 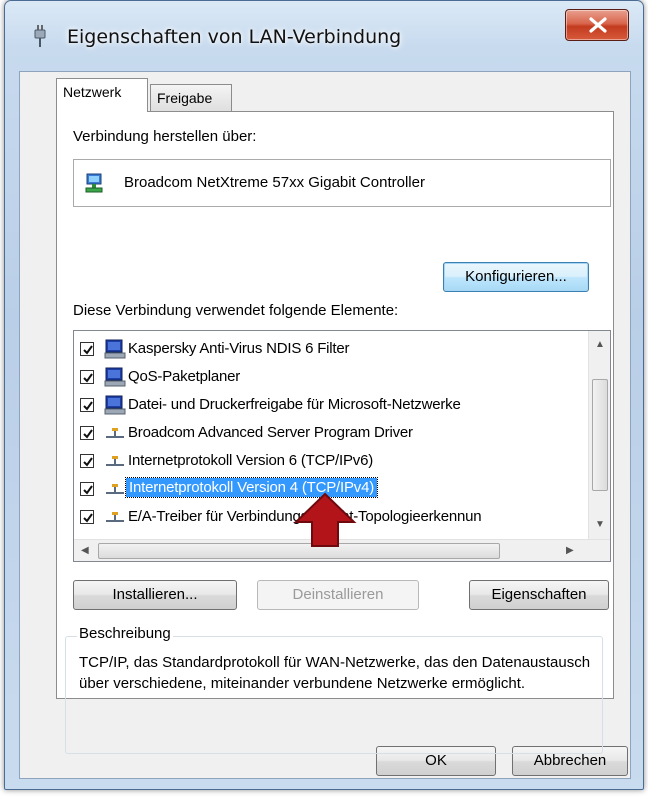 I want to click on list-item-ipv6: Internetprotokoll Version 6 (TCP/IPv6), so click(x=329, y=461).